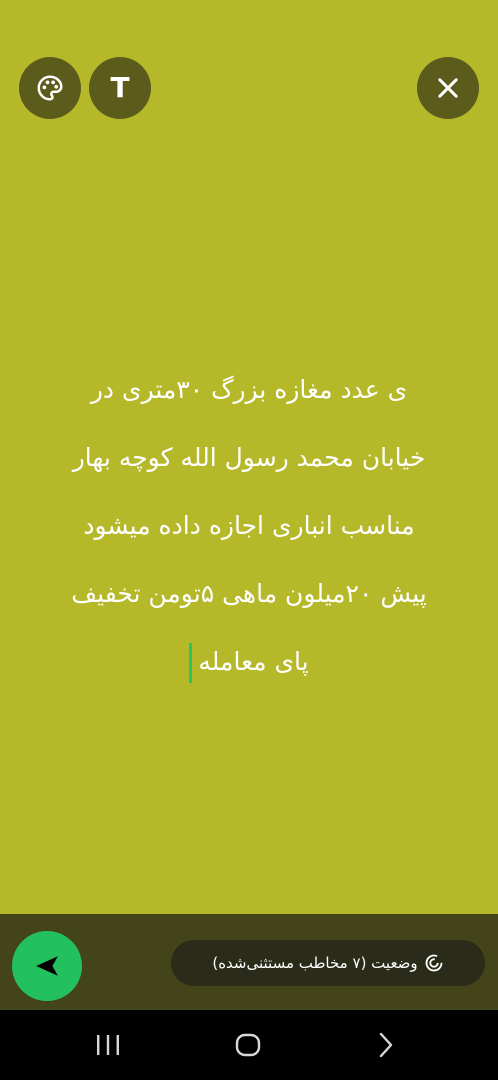 This screenshot has height=1080, width=498. Describe the element at coordinates (249, 389) in the screenshot. I see `status-text-line: ی عدد مغازه بزرگ ۳۰متری در` at that location.